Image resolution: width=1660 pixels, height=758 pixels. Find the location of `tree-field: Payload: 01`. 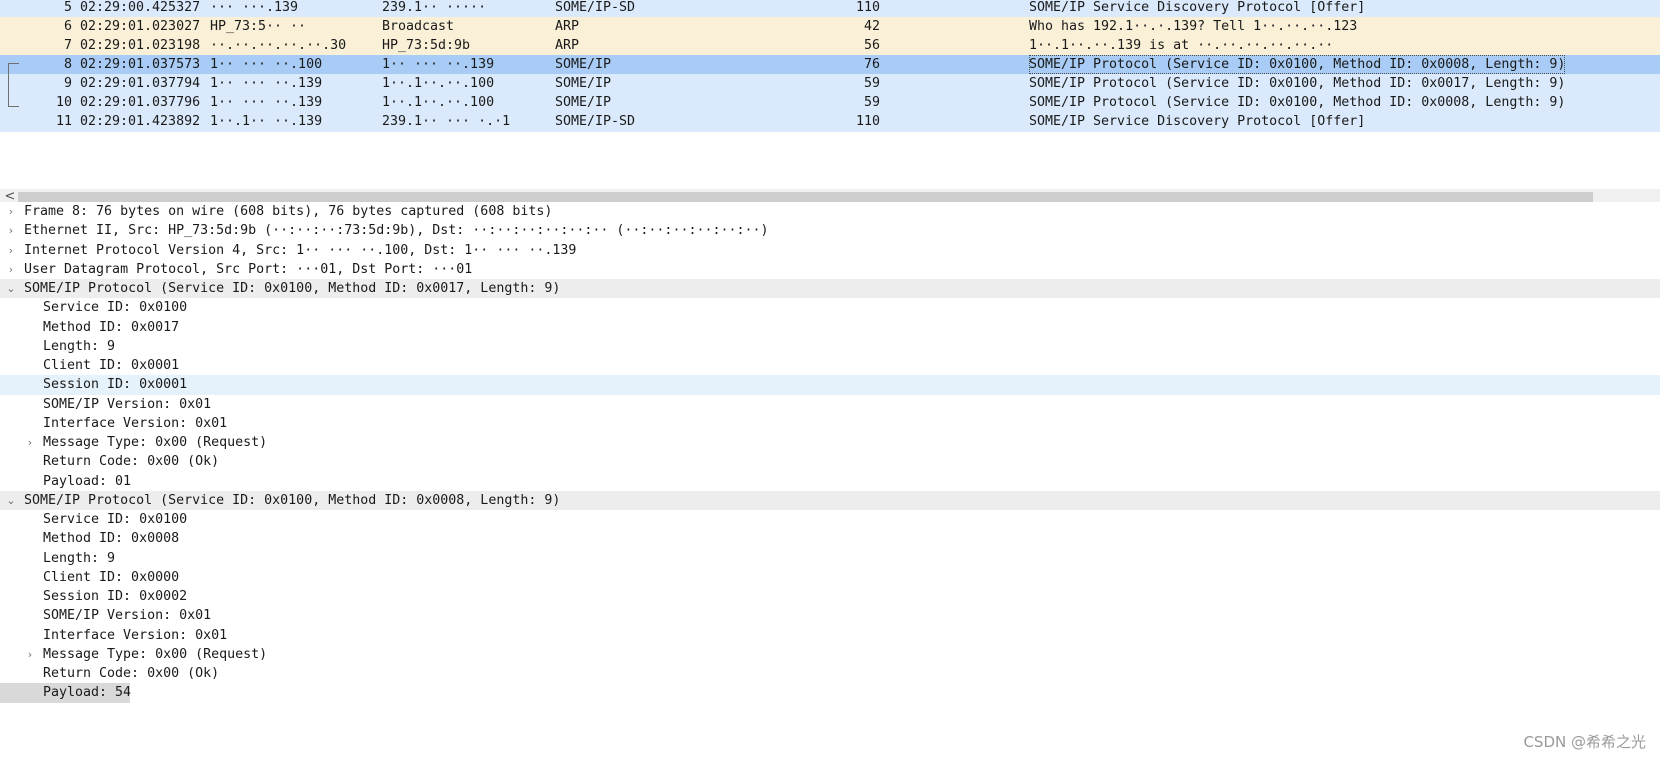

tree-field: Payload: 01 is located at coordinates (830, 482).